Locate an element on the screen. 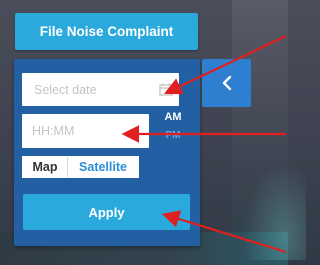  map-background-highlight is located at coordinates (271, 205).